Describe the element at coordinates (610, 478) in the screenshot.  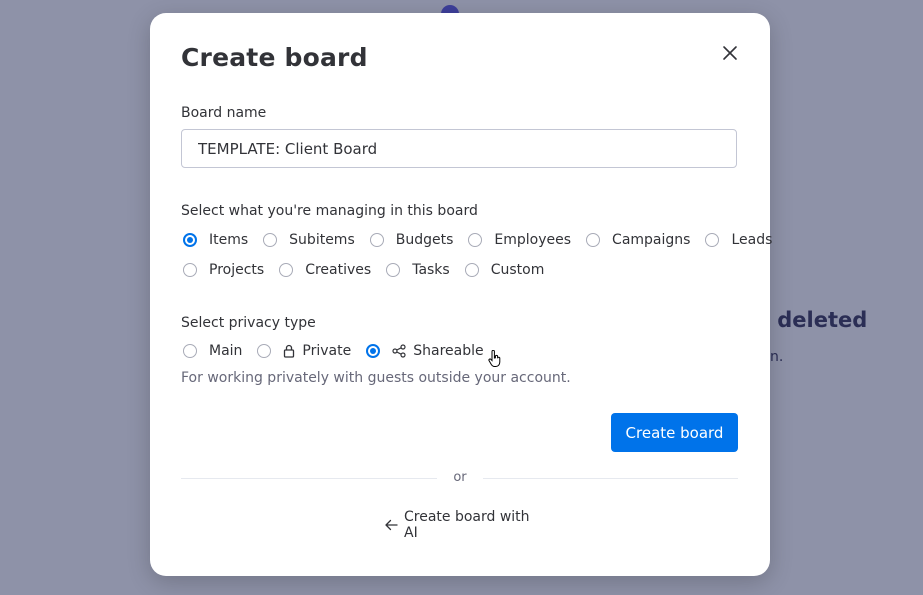
I see `divider-right` at that location.